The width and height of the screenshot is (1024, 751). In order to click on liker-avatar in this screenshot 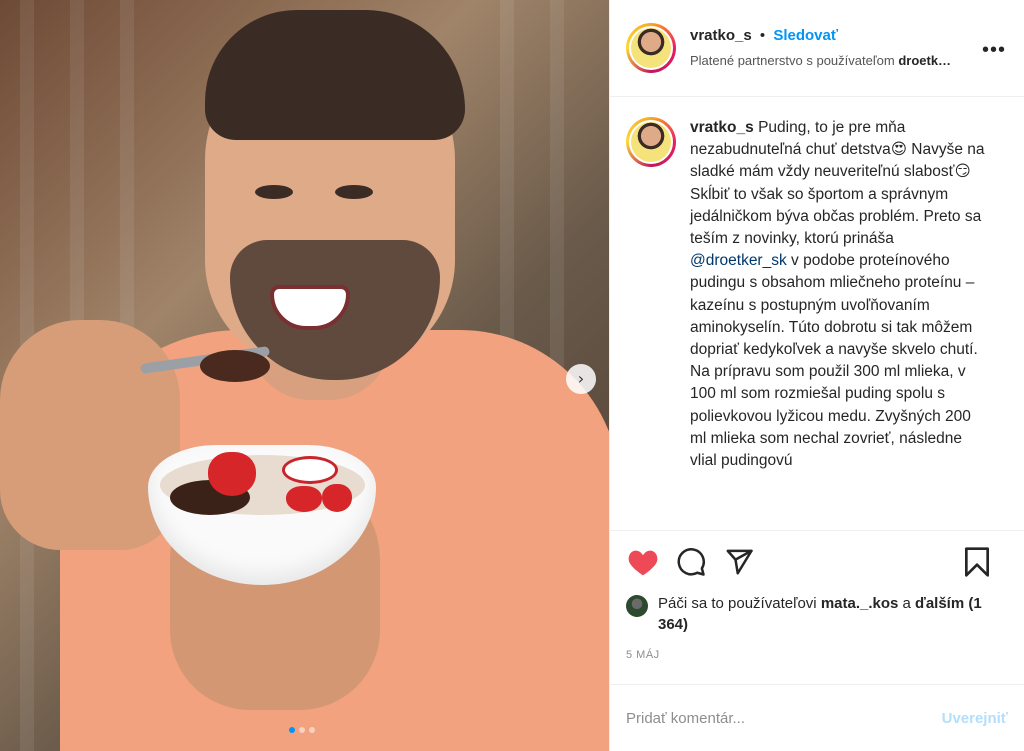, I will do `click(637, 606)`.